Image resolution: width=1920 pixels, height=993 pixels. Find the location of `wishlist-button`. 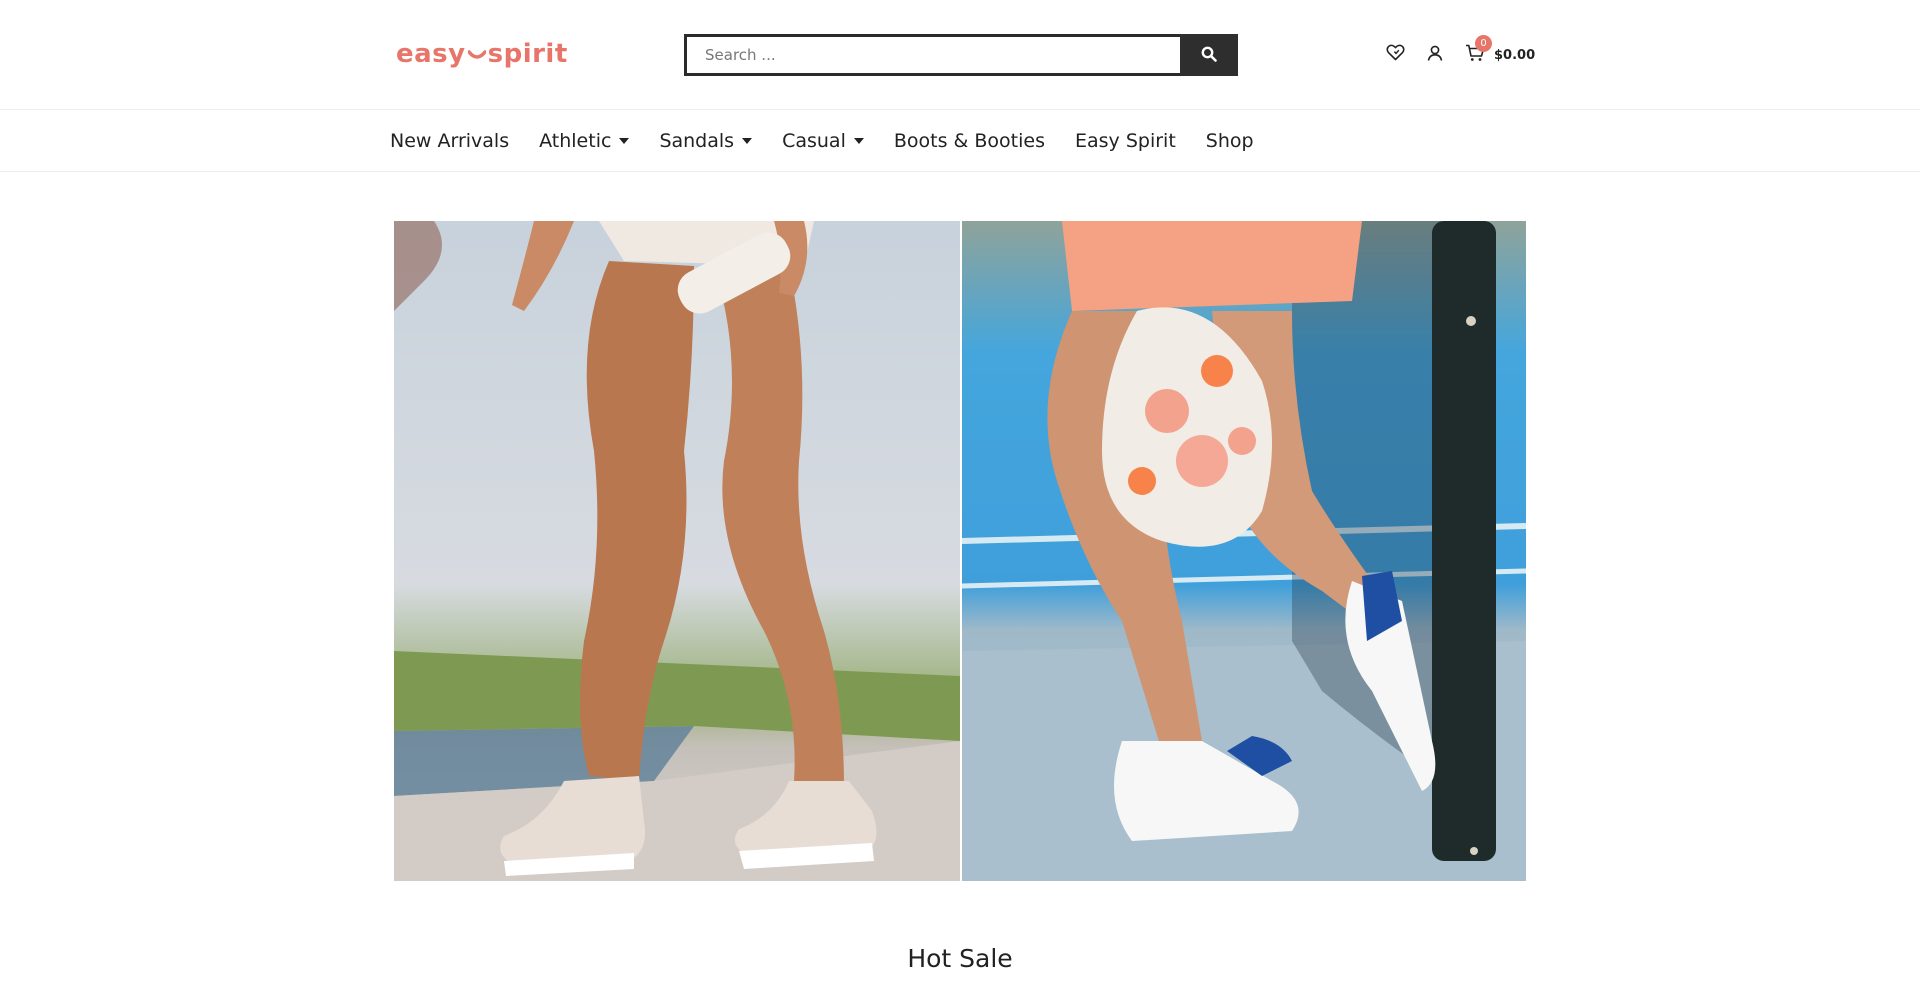

wishlist-button is located at coordinates (1395, 55).